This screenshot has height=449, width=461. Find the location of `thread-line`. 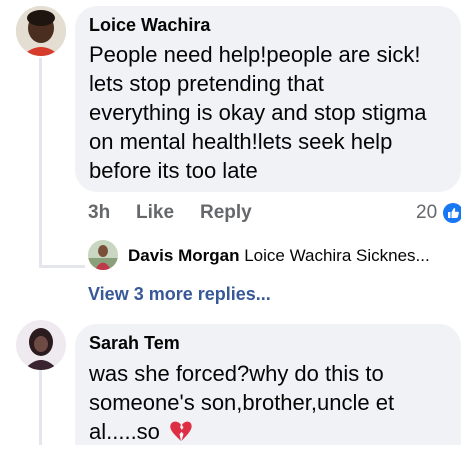

thread-line is located at coordinates (40, 163).